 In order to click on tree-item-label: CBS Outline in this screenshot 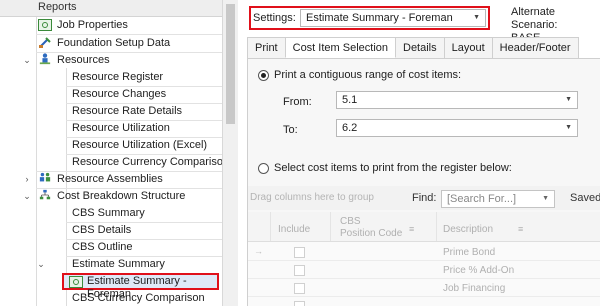, I will do `click(102, 247)`.